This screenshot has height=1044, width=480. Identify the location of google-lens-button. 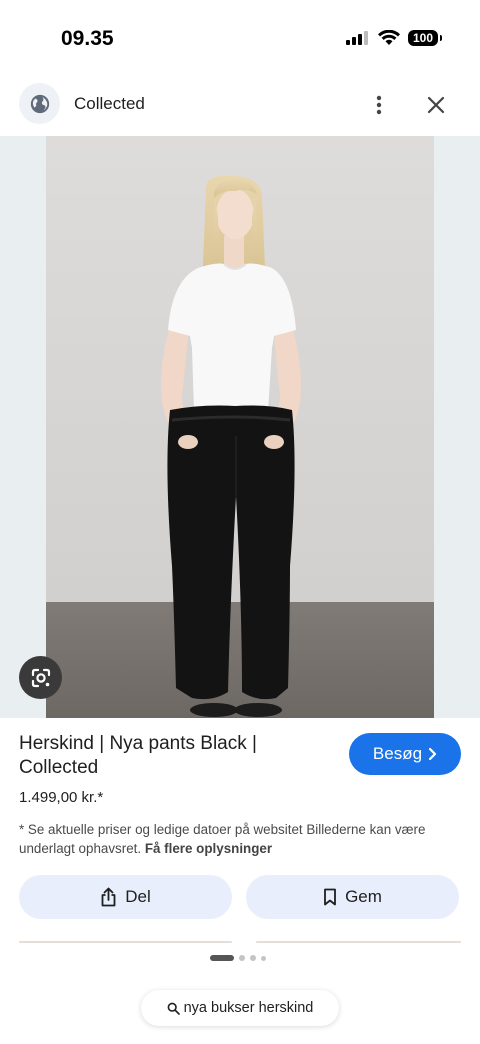
(40, 677).